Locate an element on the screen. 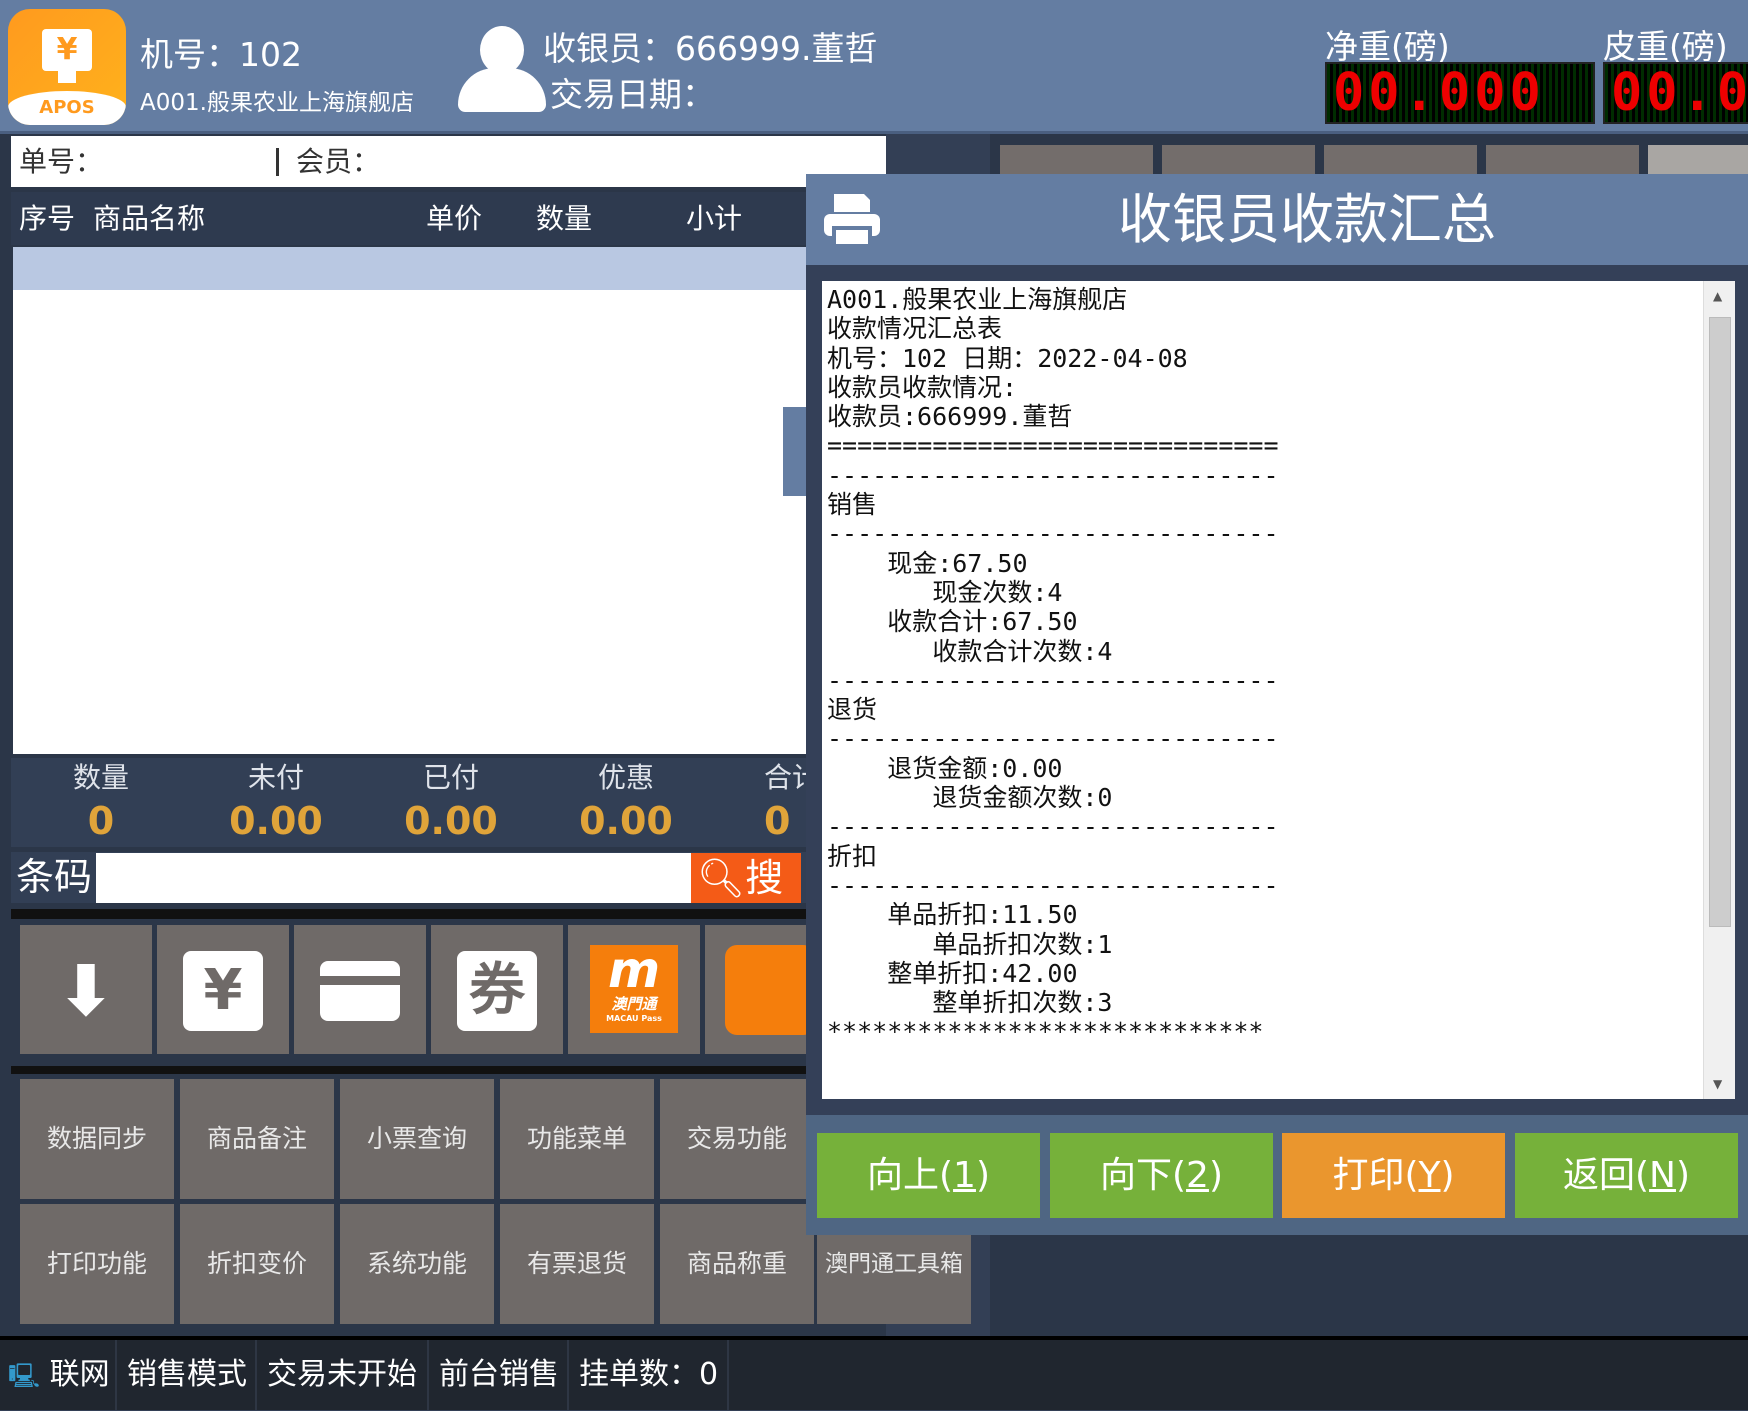  receipt-line: 机号：102 日期：2022-04-08 is located at coordinates (1007, 358).